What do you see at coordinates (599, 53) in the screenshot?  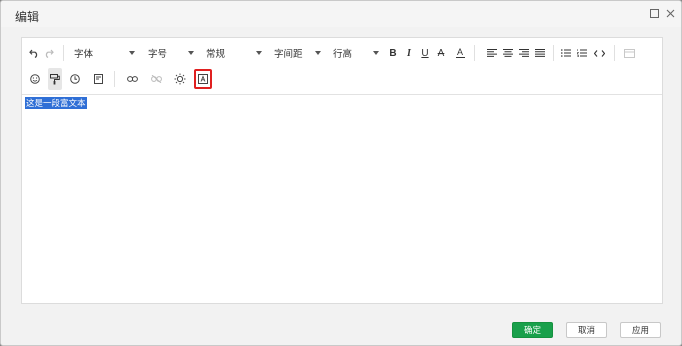 I see `code-icon` at bounding box center [599, 53].